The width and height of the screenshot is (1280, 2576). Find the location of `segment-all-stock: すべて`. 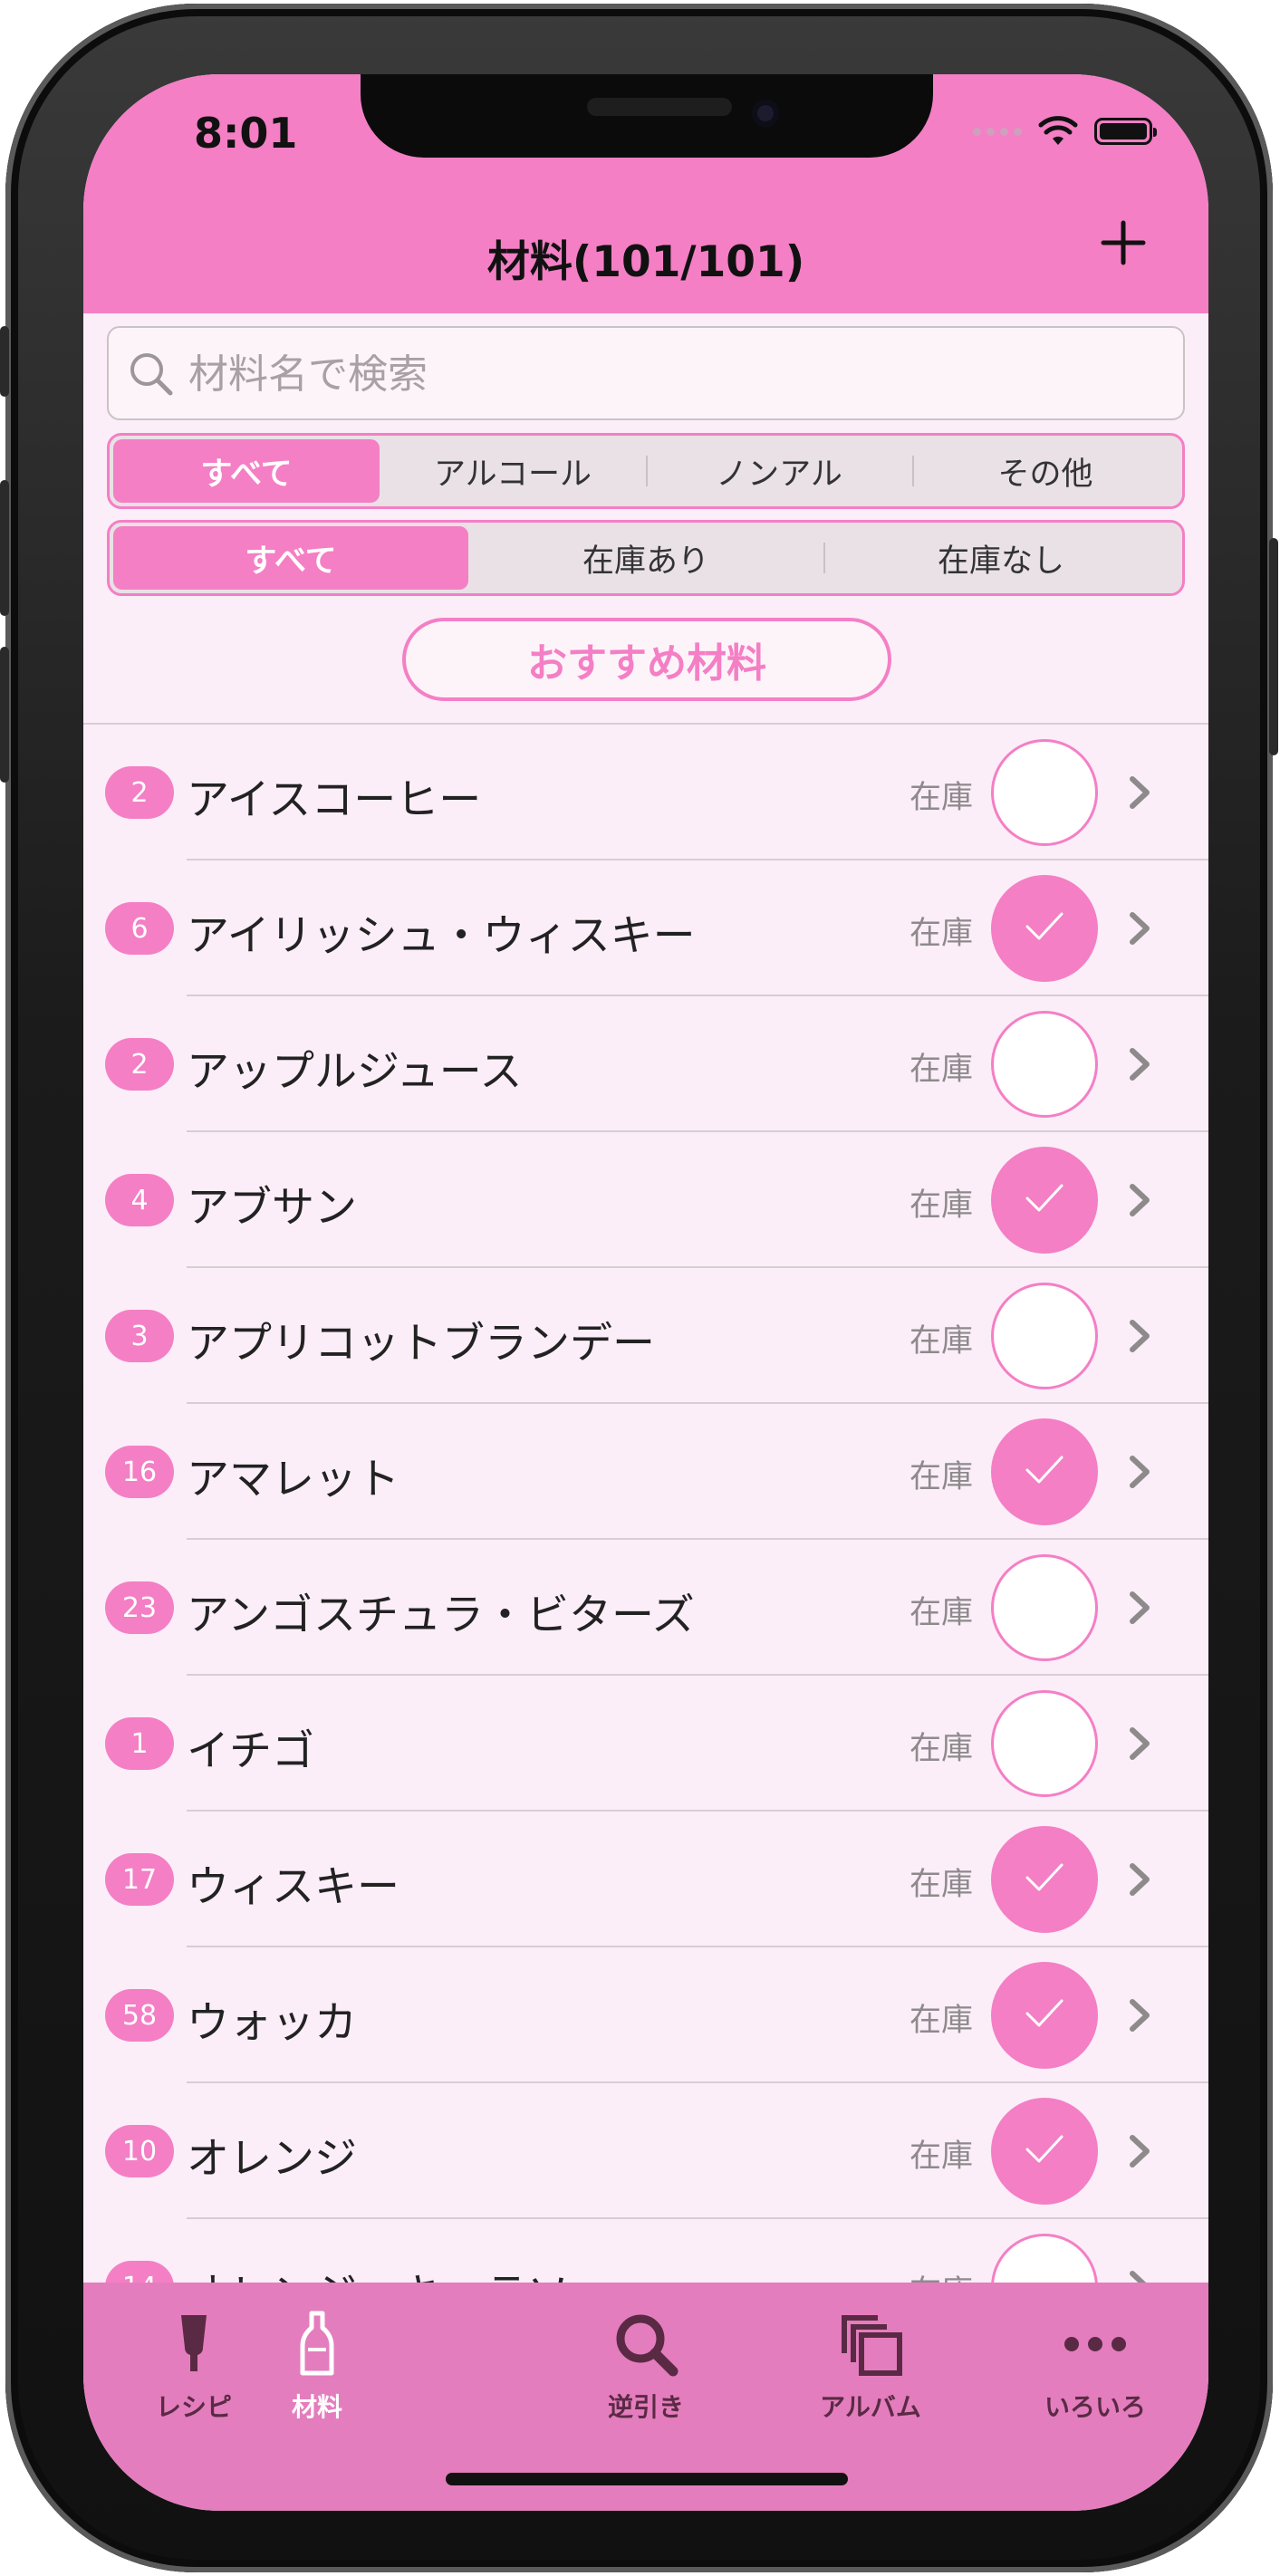

segment-all-stock: すべて is located at coordinates (290, 558).